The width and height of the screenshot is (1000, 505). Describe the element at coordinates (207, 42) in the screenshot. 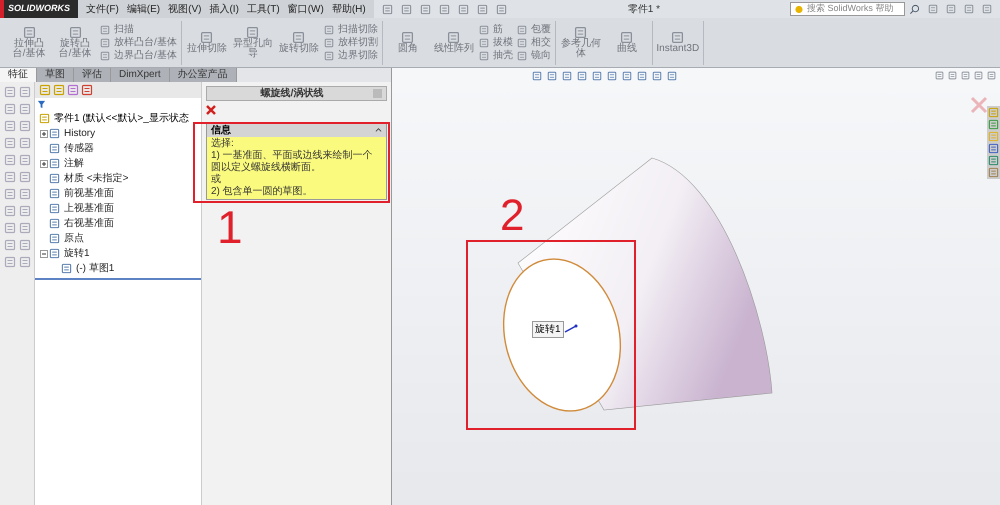

I see `ribbon-button: 拉伸切除` at that location.